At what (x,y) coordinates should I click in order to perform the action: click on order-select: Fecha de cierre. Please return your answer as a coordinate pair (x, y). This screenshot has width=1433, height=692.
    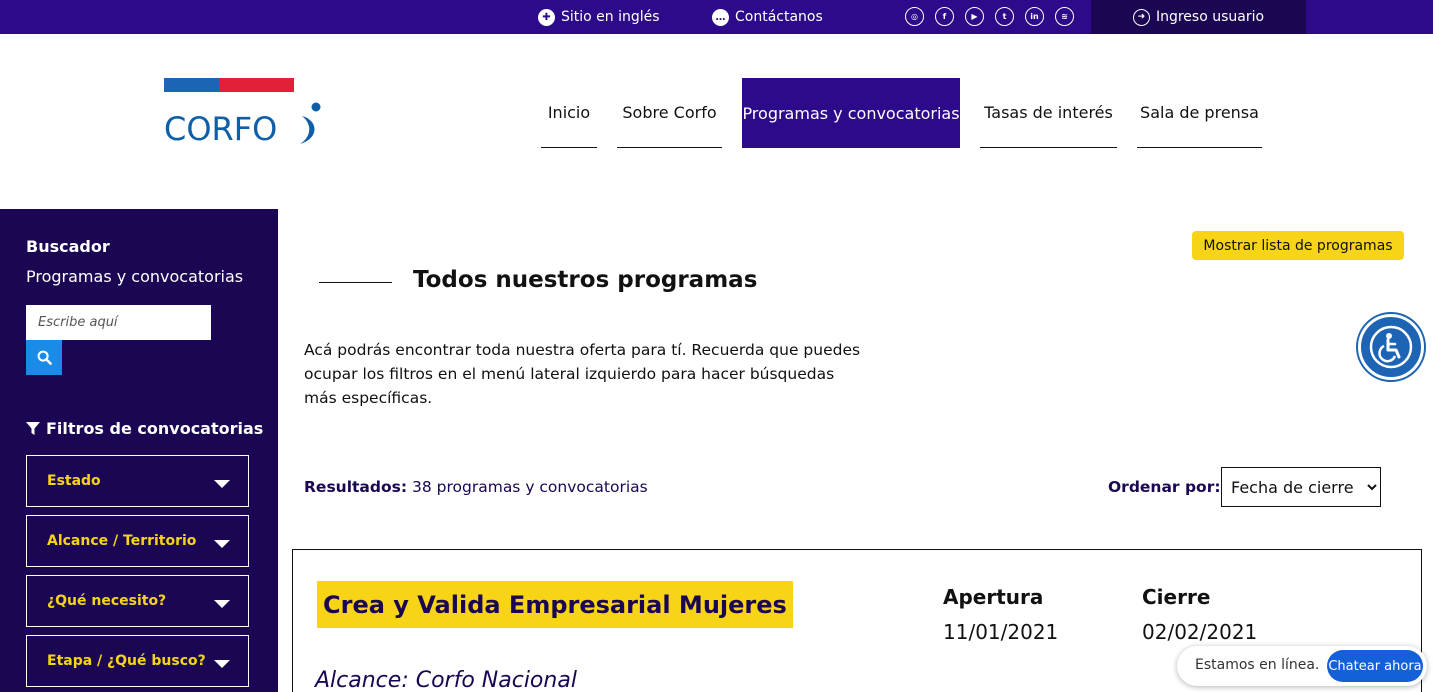
    Looking at the image, I should click on (1301, 487).